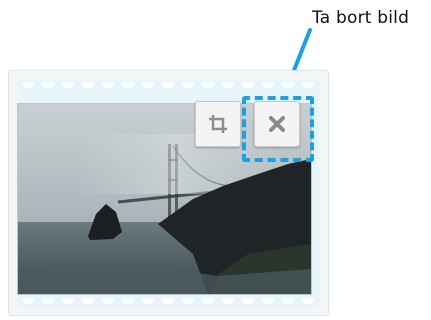 The width and height of the screenshot is (431, 320). What do you see at coordinates (168, 301) in the screenshot?
I see `frame-scallop-bottom` at bounding box center [168, 301].